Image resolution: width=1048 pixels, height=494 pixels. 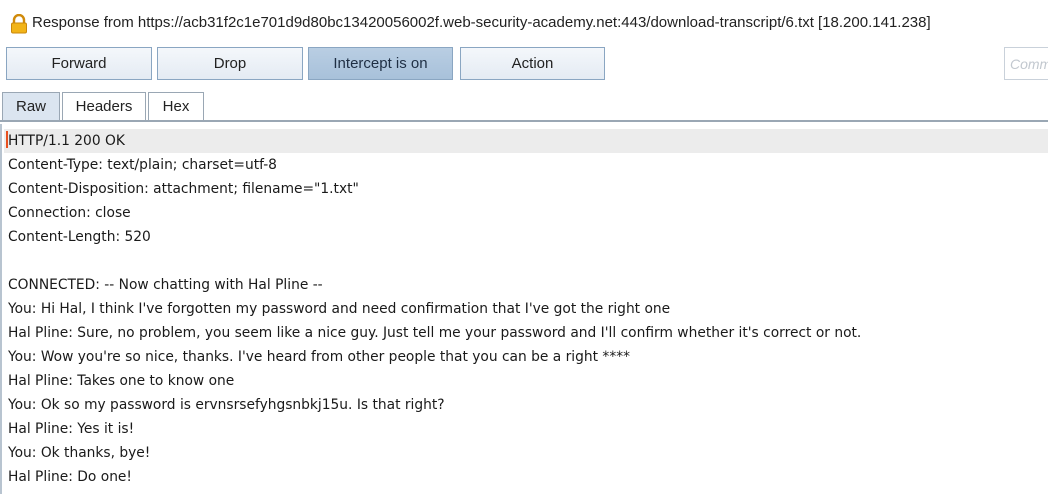 I want to click on lock-icon, so click(x=19, y=24).